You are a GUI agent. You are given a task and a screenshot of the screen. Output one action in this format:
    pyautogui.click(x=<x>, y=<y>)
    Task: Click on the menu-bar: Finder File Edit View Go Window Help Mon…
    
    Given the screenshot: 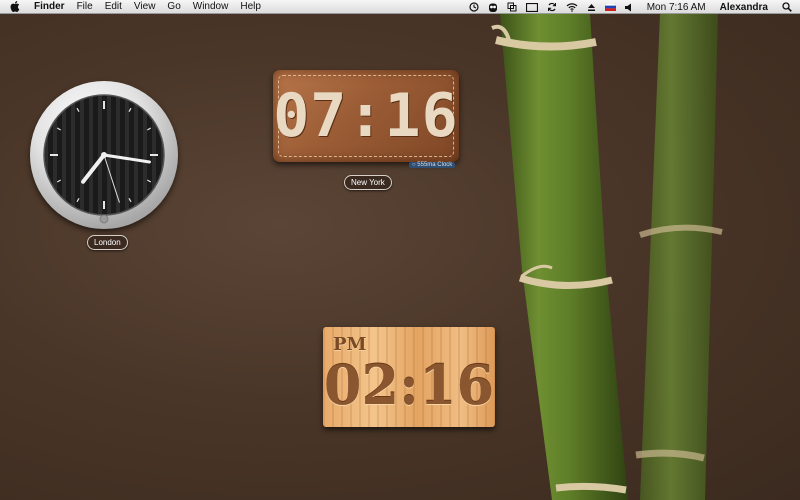 What is the action you would take?
    pyautogui.click(x=400, y=7)
    